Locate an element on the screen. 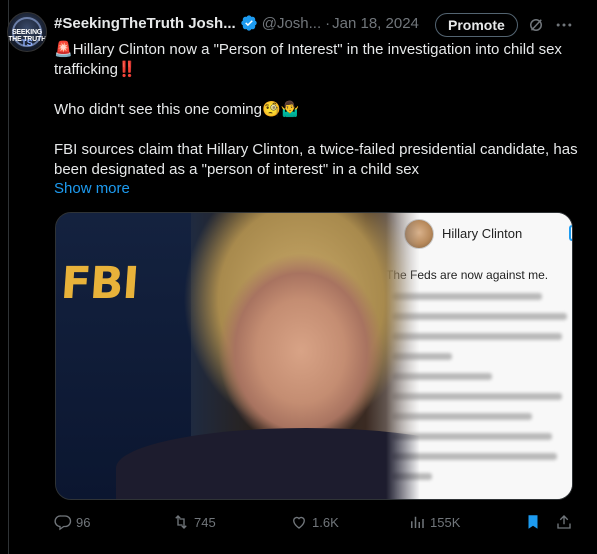 This screenshot has width=597, height=554. tweet-paragraph-2: Who didn't see this one coming🧐🤷‍♂️ is located at coordinates (316, 110).